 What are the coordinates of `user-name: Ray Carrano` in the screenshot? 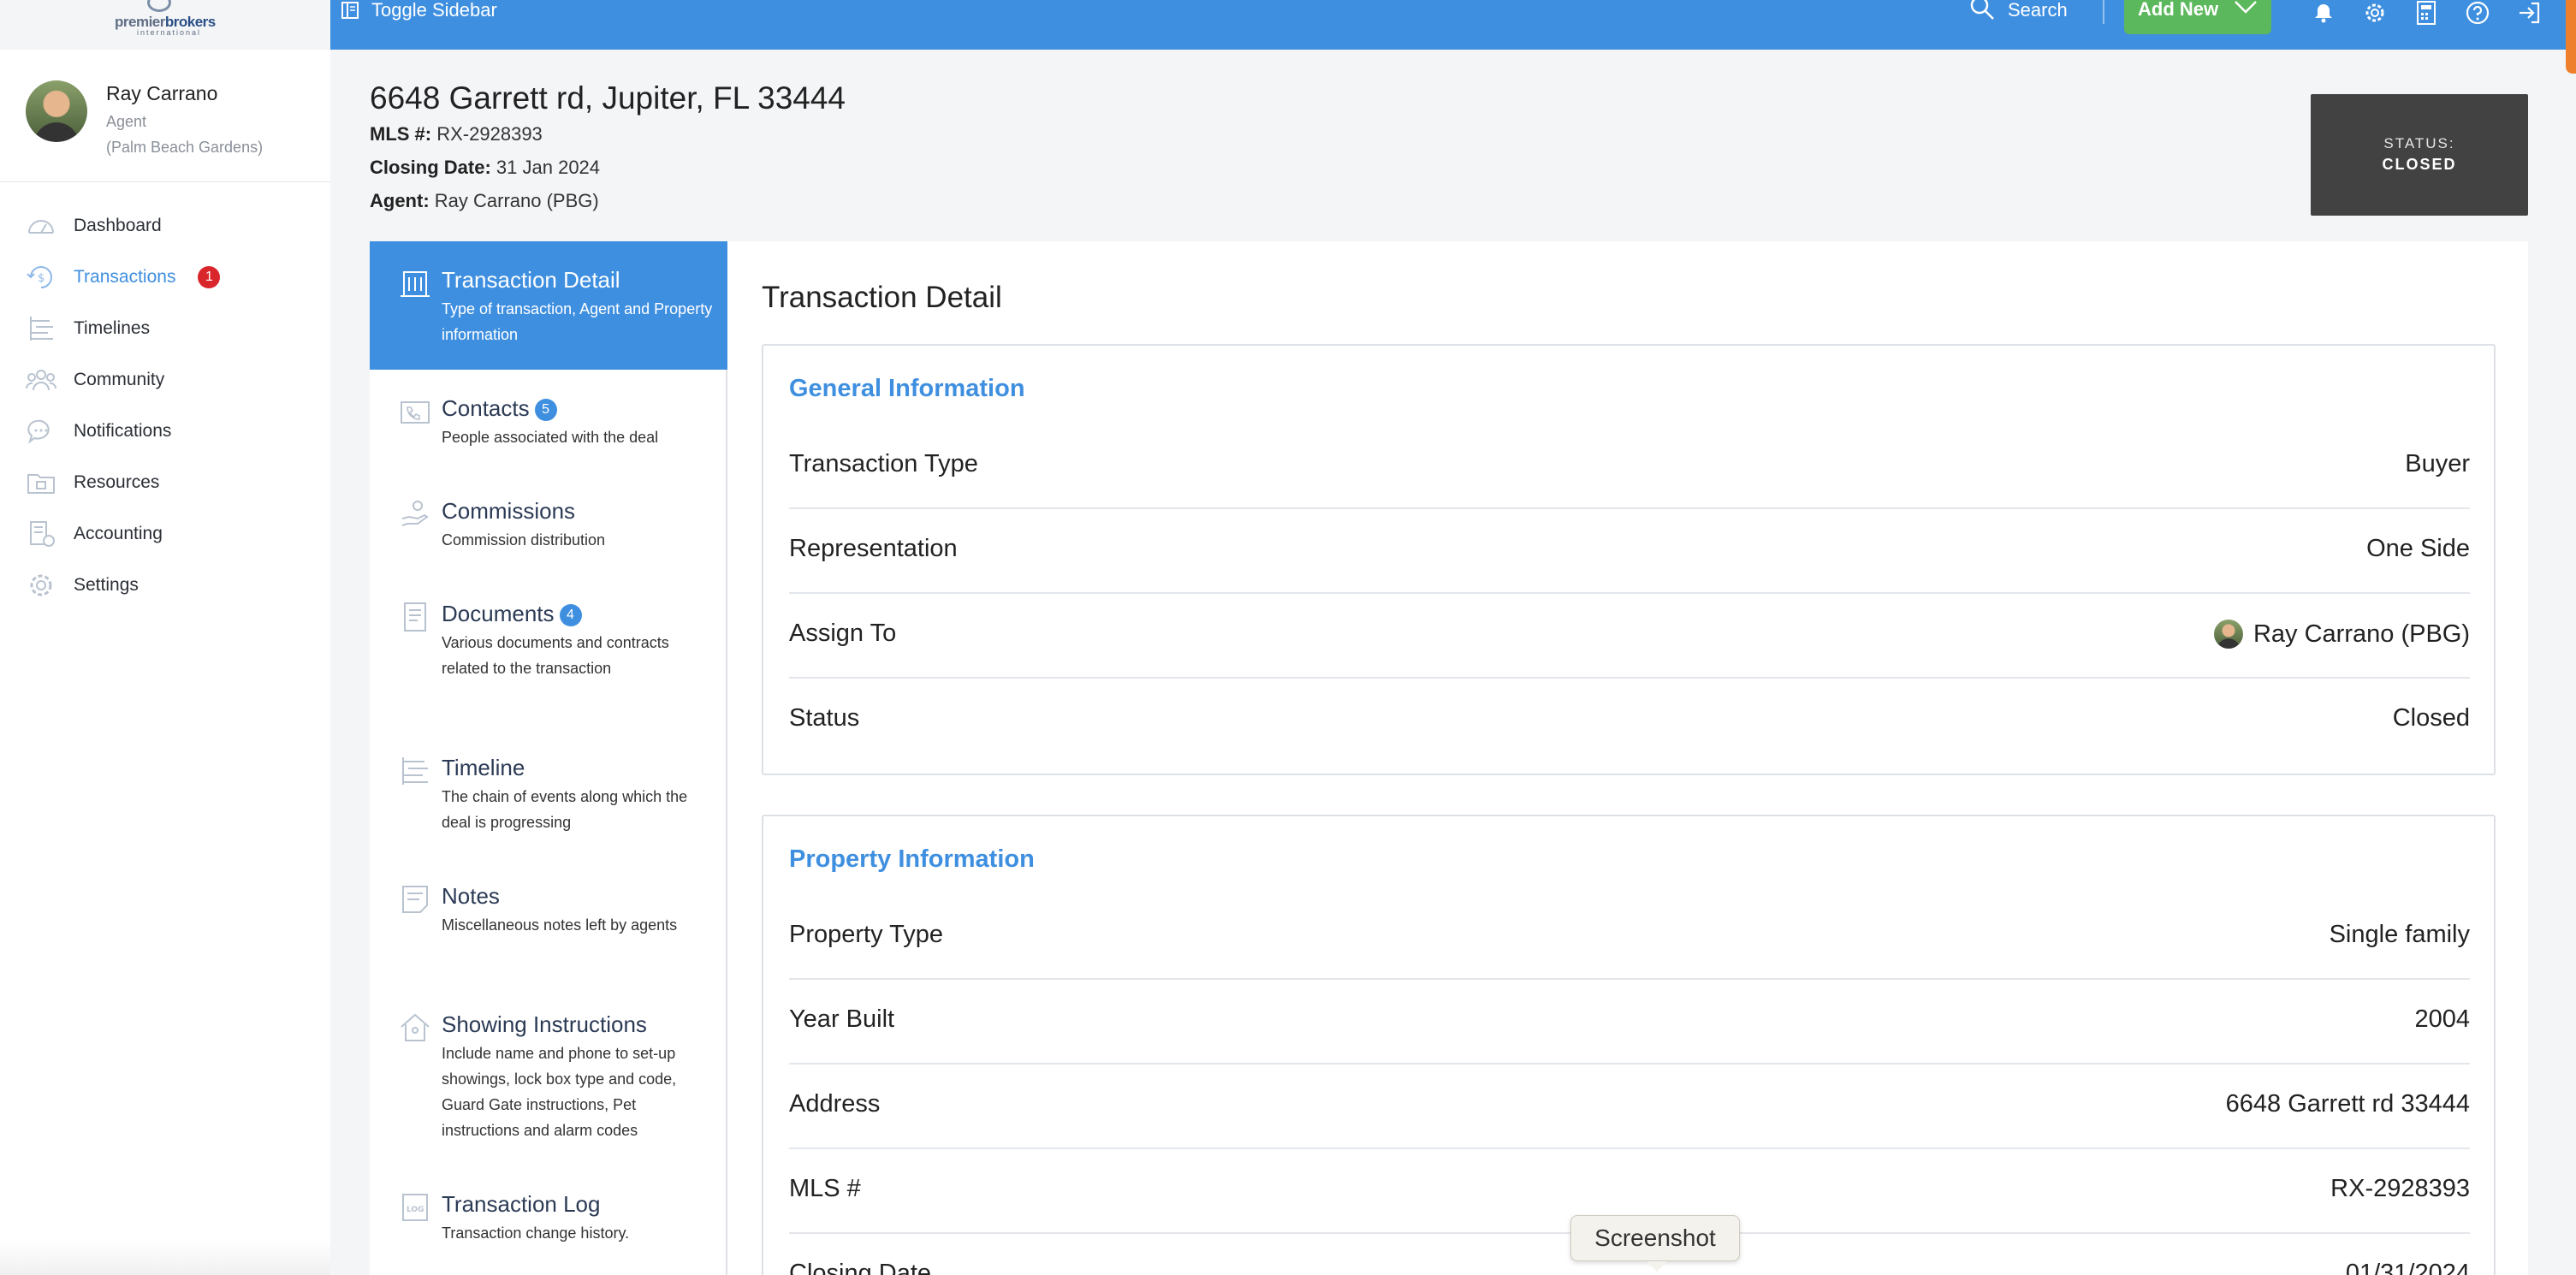 It's located at (162, 93).